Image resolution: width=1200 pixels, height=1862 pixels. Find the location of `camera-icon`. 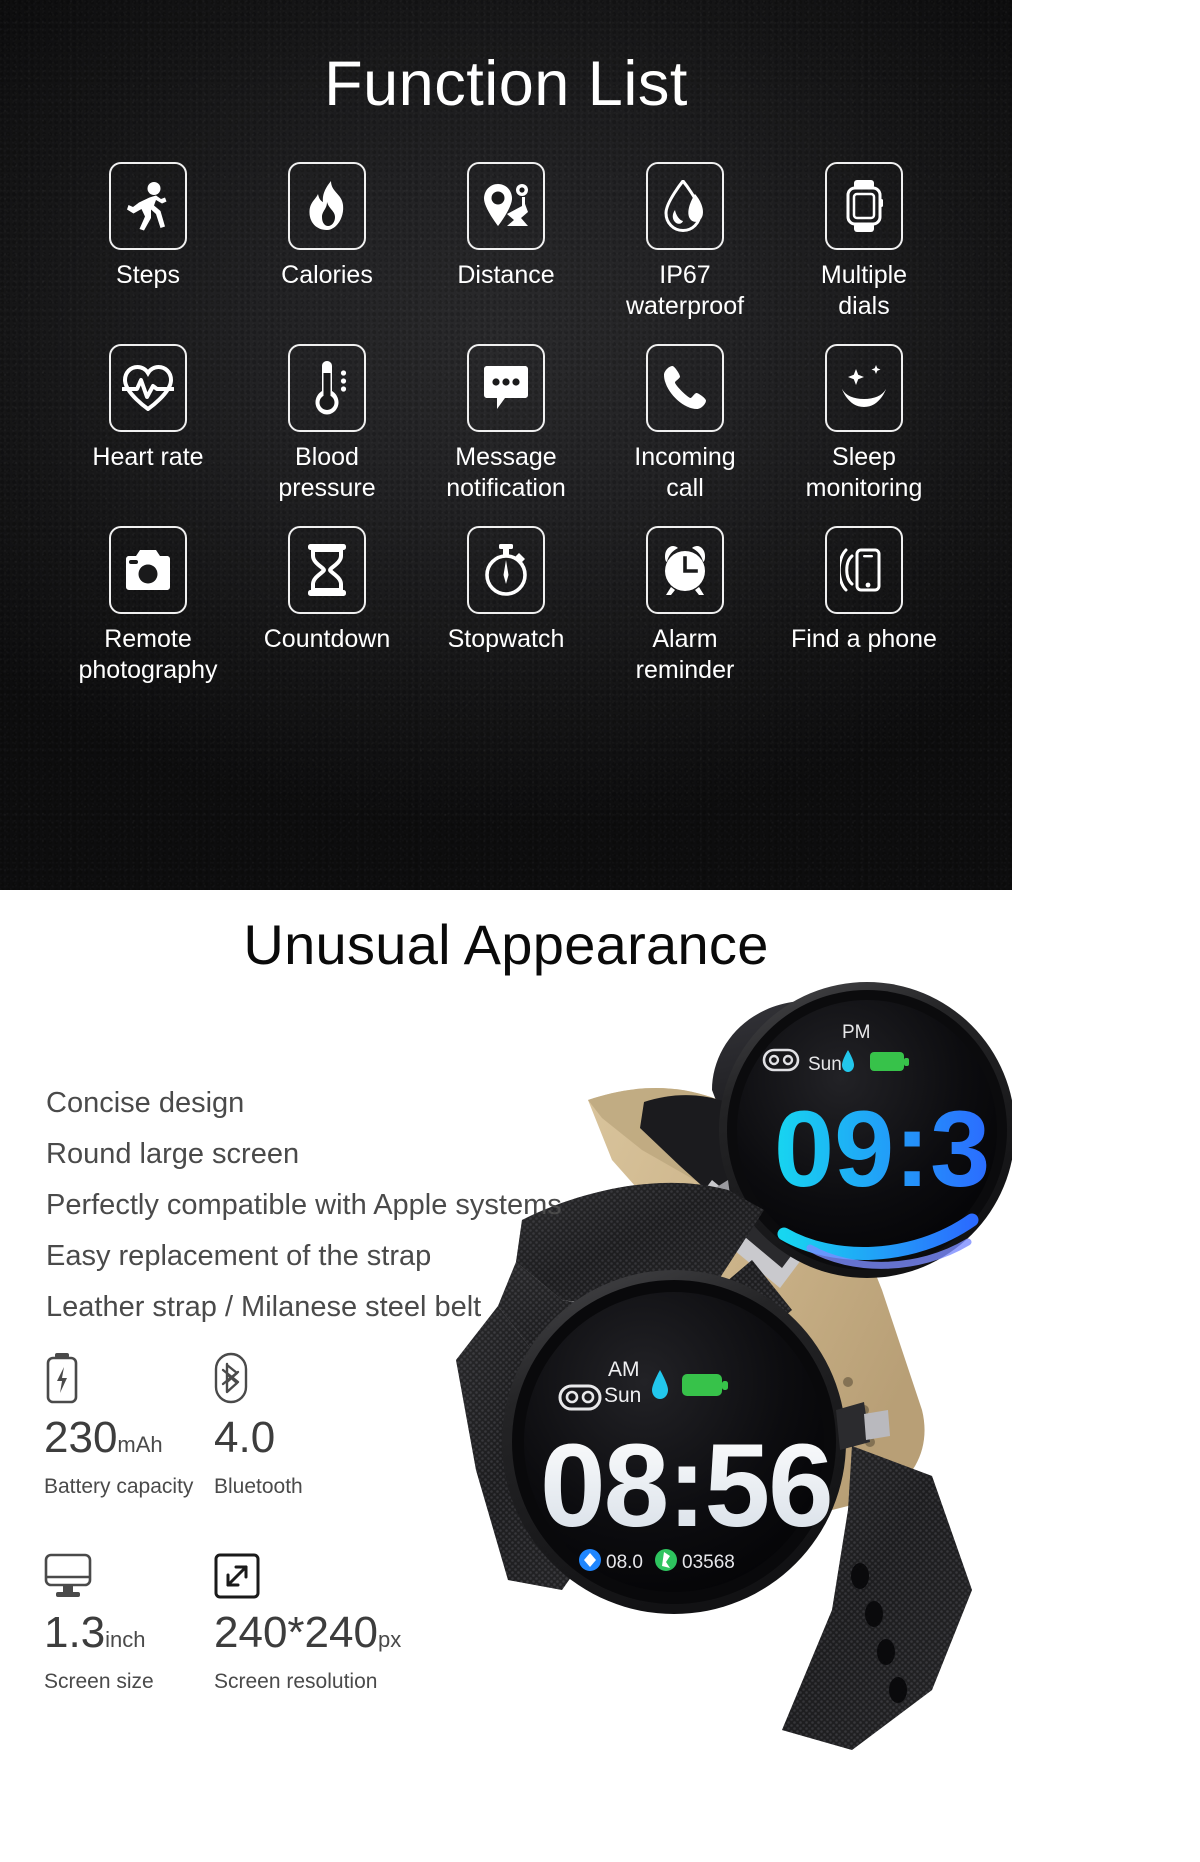

camera-icon is located at coordinates (148, 570).